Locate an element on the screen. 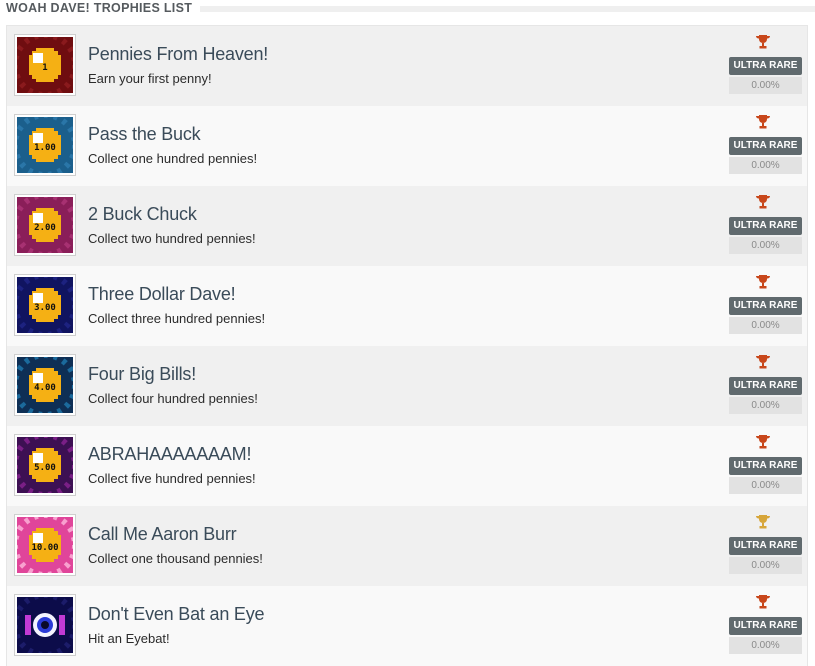 Image resolution: width=815 pixels, height=666 pixels. trophy-description: Collect one thousand pennies! is located at coordinates (175, 558).